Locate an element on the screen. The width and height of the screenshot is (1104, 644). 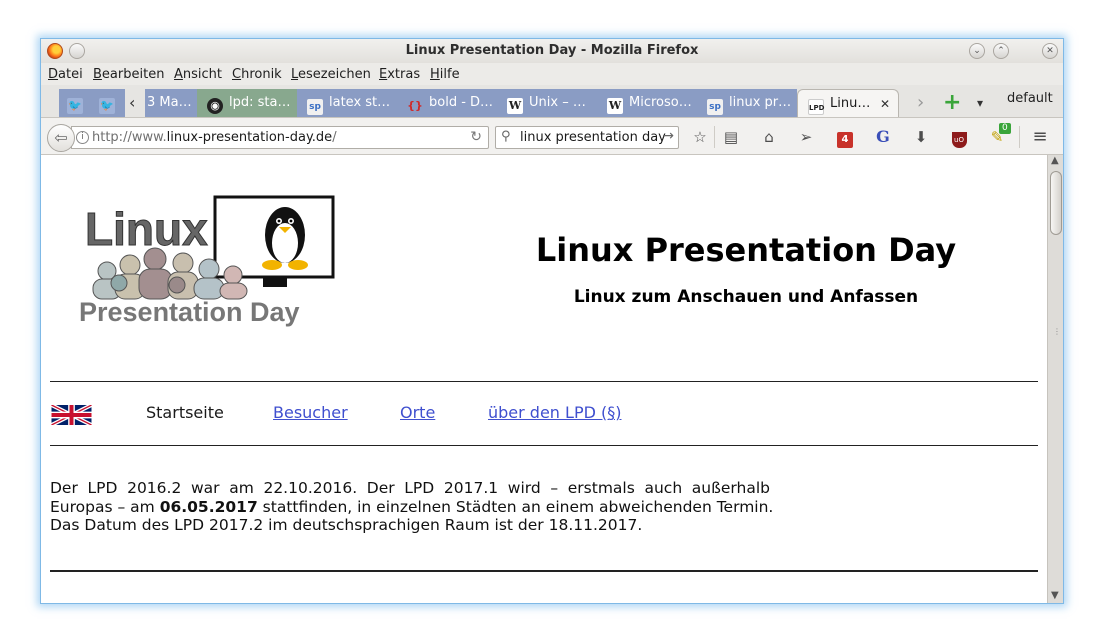
divider-top is located at coordinates (544, 381).